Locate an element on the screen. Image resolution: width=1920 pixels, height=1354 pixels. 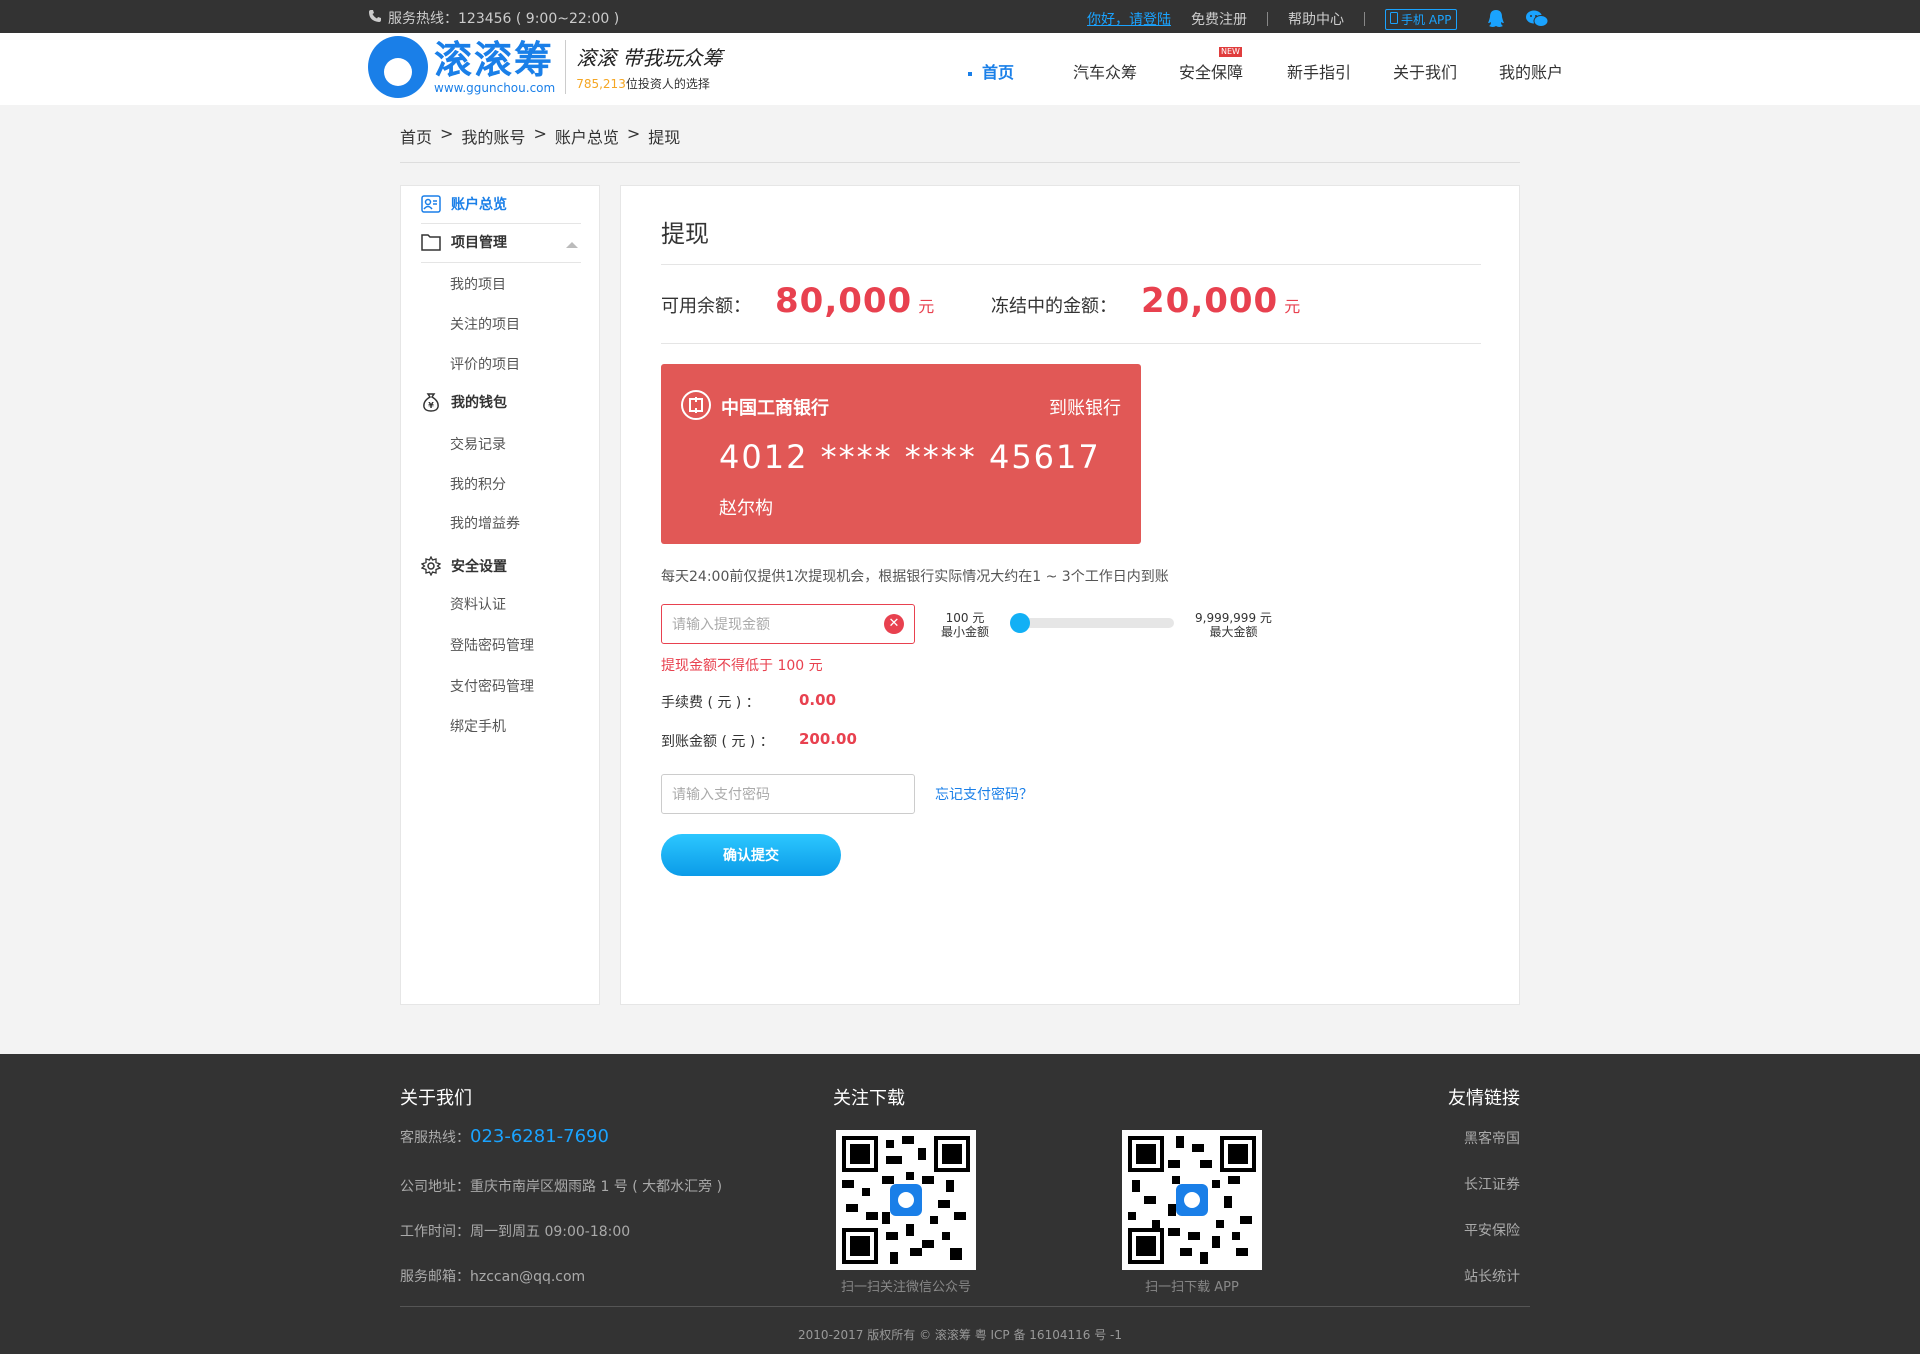
slider-handle is located at coordinates (1020, 623).